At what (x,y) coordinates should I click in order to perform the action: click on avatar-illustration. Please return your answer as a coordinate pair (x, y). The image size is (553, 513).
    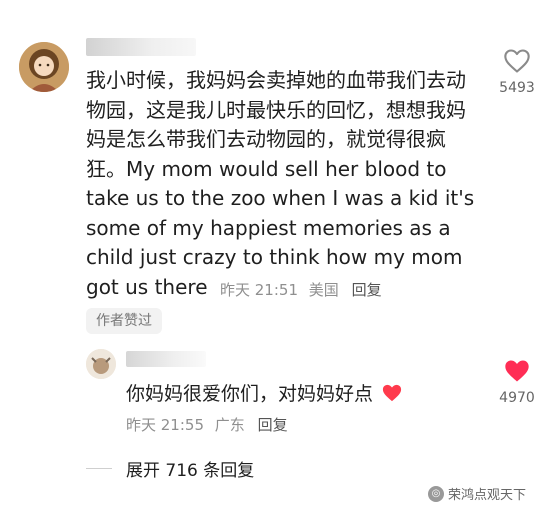
    Looking at the image, I should click on (44, 67).